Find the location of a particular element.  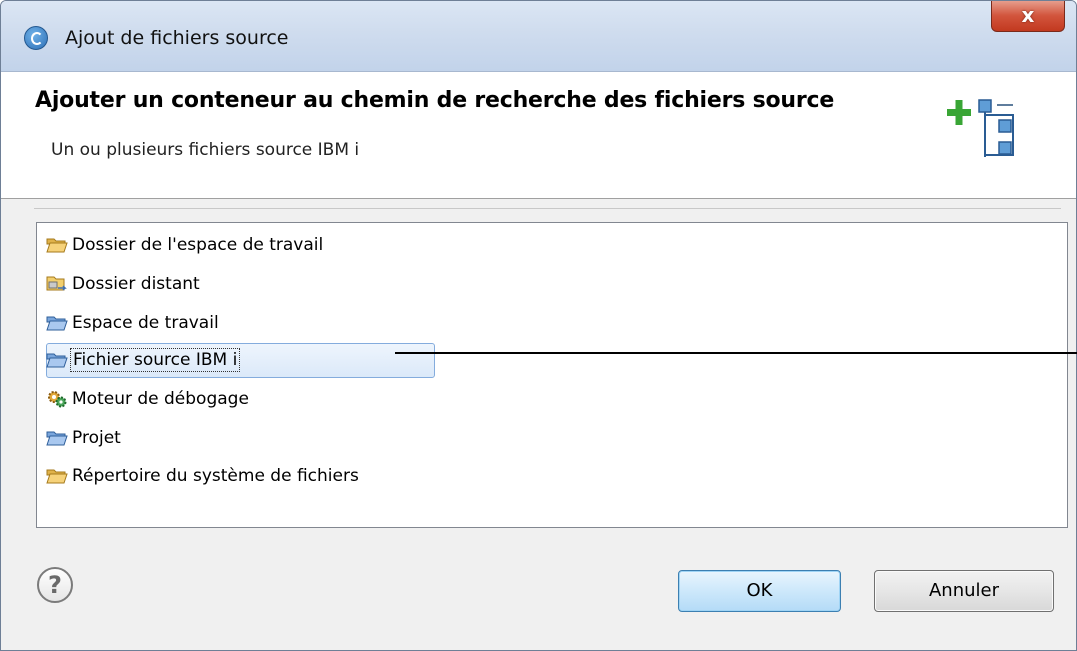

list-item-filesystem-directory: Répertoire du système de fichiers is located at coordinates (202, 476).